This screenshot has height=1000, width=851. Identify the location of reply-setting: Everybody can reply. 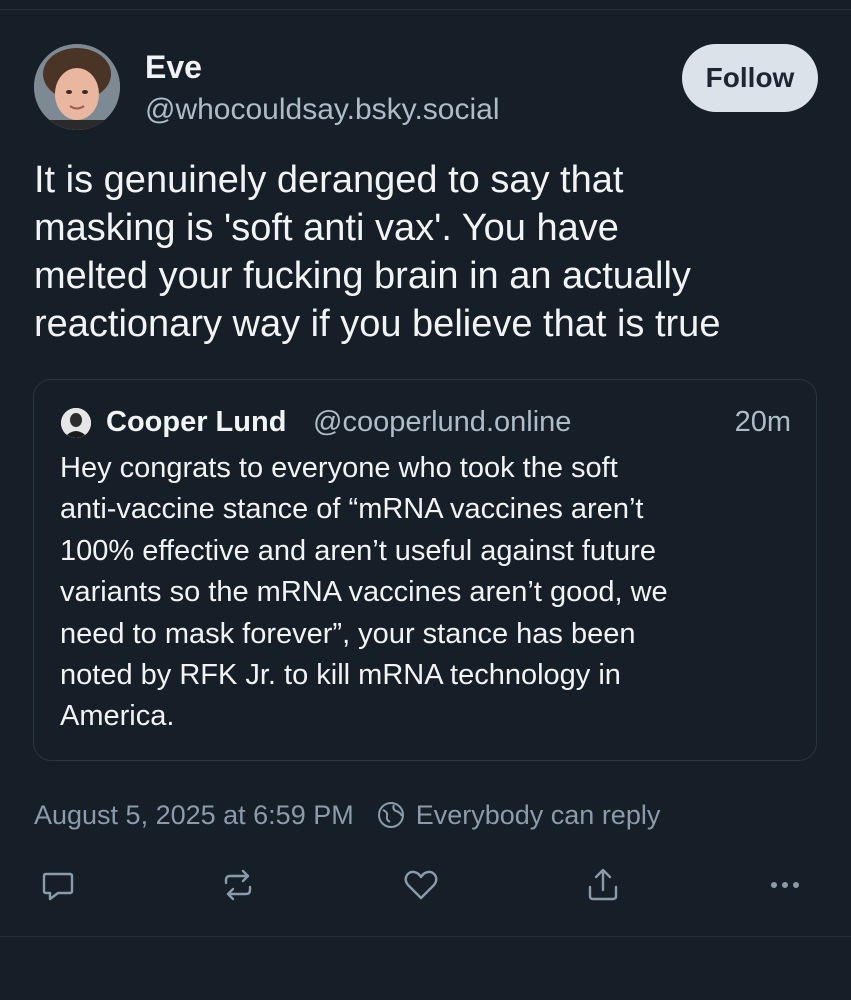
(538, 815).